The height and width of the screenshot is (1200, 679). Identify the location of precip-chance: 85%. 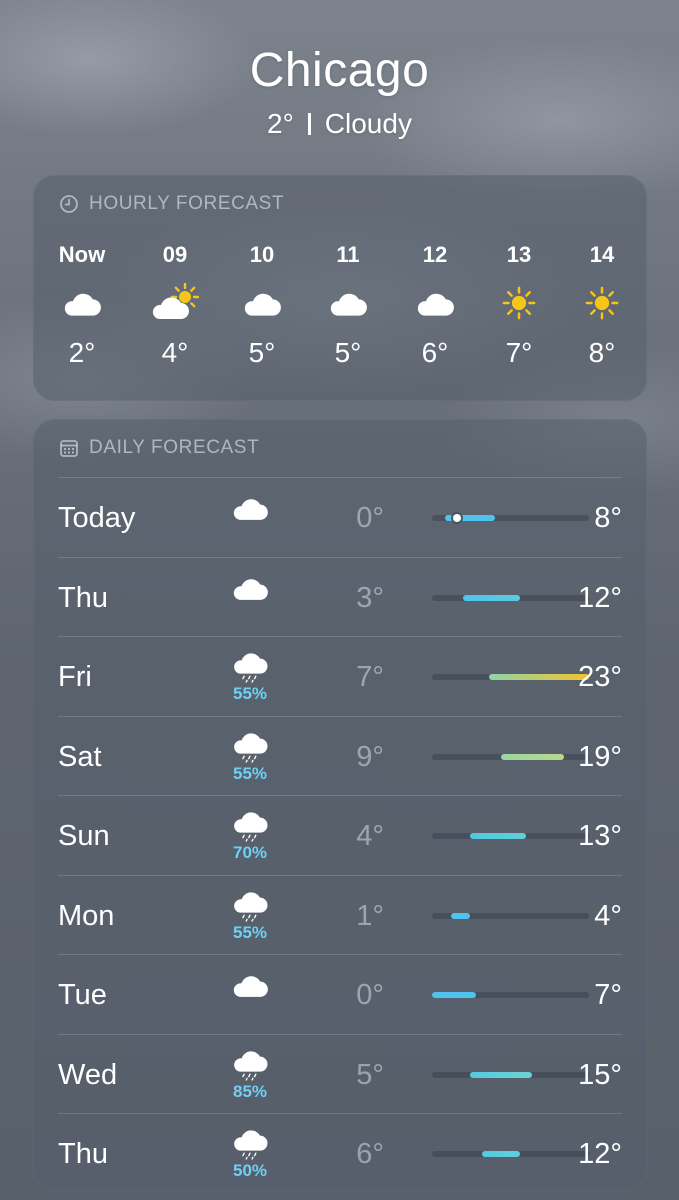
(250, 1091).